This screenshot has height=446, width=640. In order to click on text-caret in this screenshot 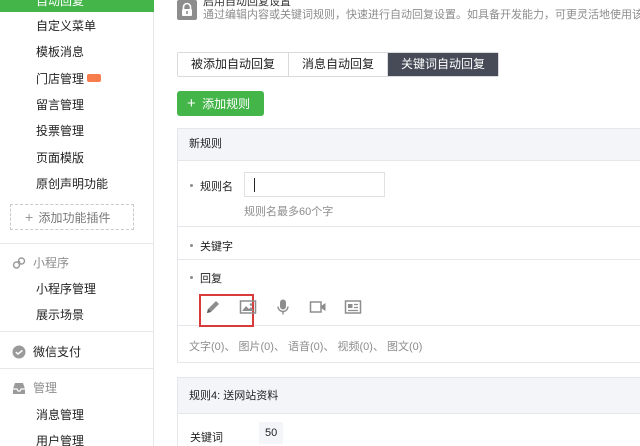, I will do `click(254, 185)`.